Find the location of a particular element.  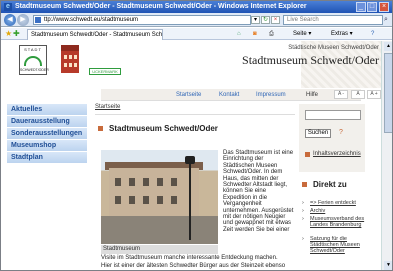

direkt-zu-heading: Direkt zu is located at coordinates (330, 184).